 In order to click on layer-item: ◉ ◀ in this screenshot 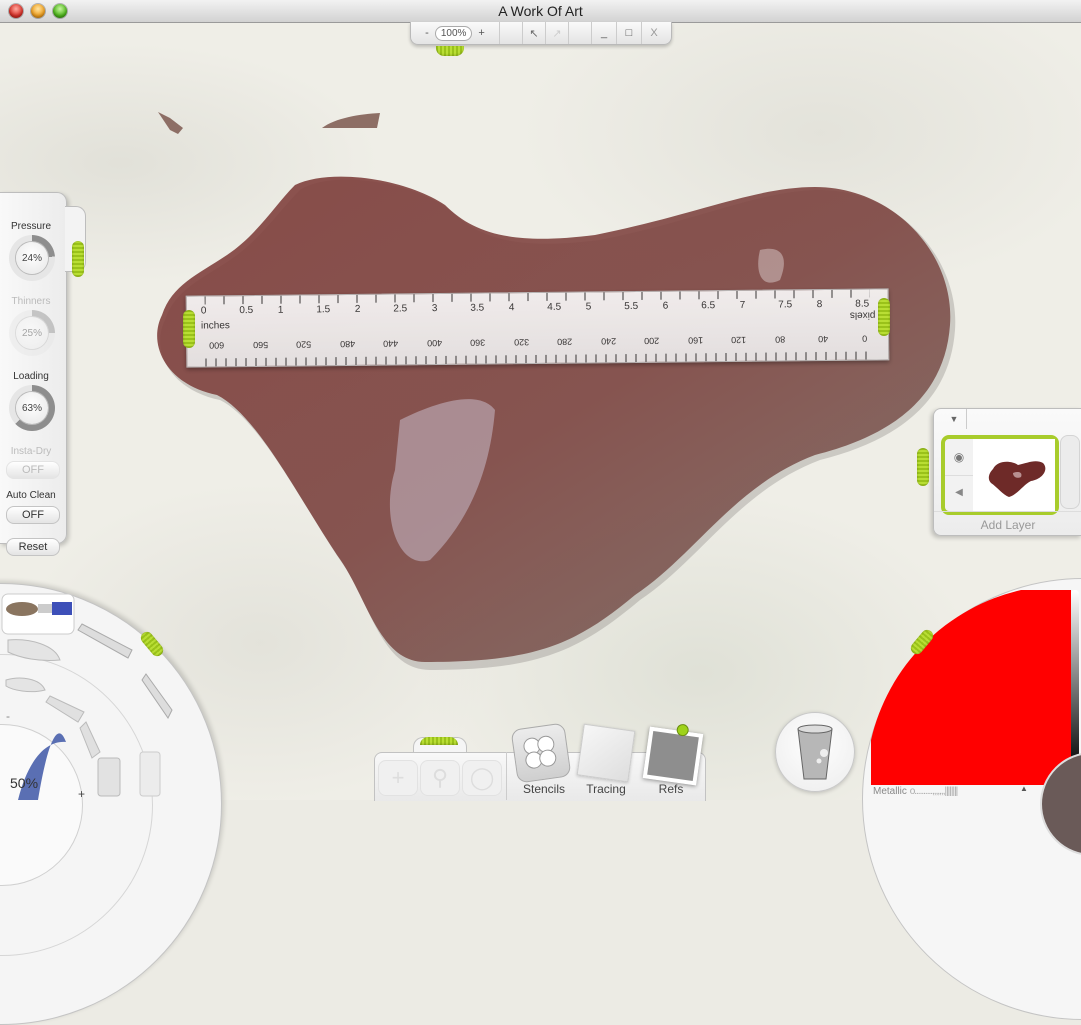, I will do `click(1000, 475)`.